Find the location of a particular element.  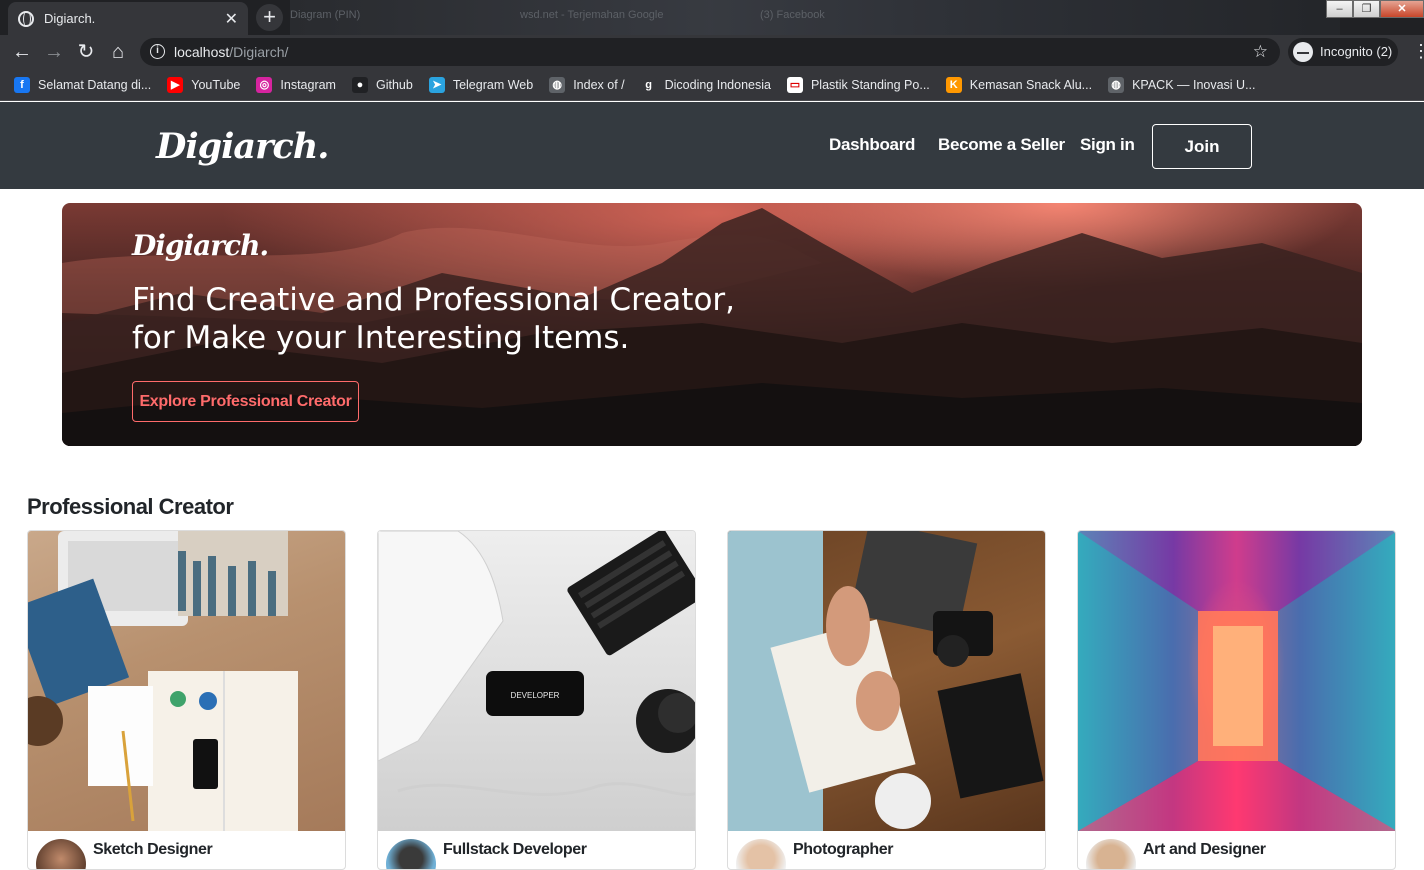

bookmark-label: Dicoding Indonesia is located at coordinates (717, 84).